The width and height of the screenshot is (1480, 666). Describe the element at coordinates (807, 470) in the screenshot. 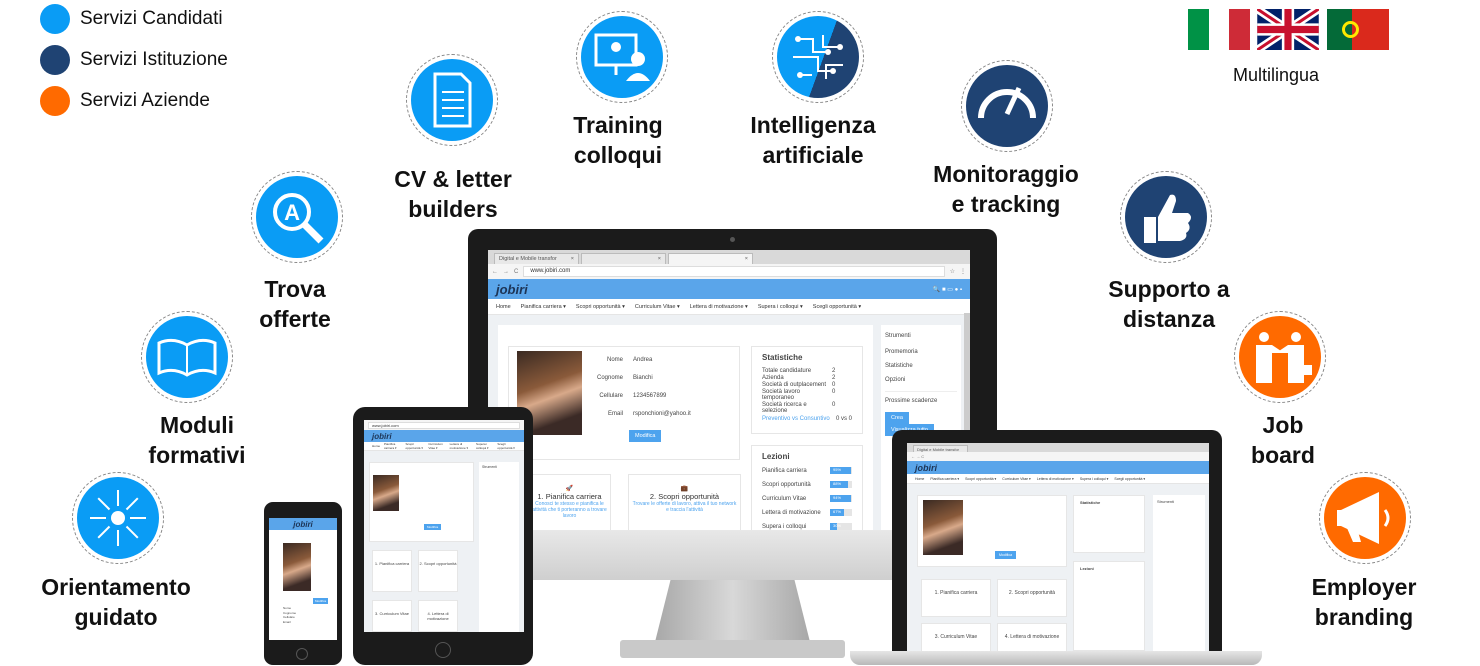

I see `lesson-row: Pianifica carriera 95%` at that location.